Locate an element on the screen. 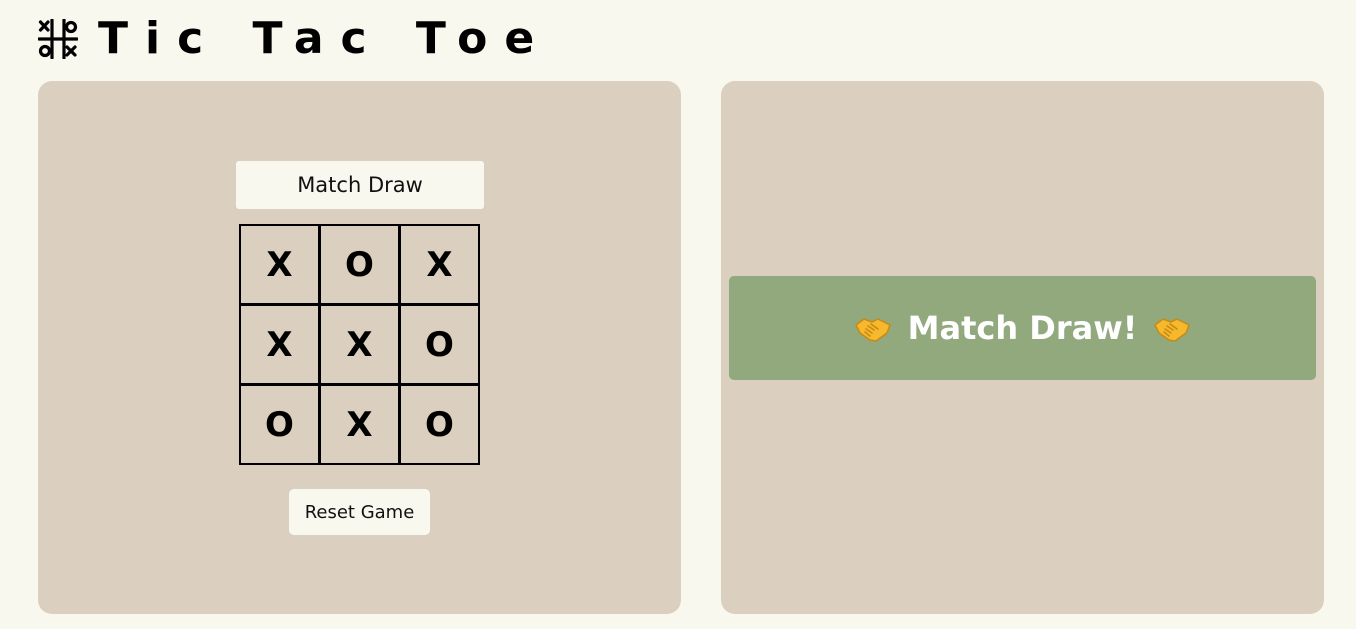 This screenshot has height=629, width=1356. result-message: Match Draw! is located at coordinates (1022, 328).